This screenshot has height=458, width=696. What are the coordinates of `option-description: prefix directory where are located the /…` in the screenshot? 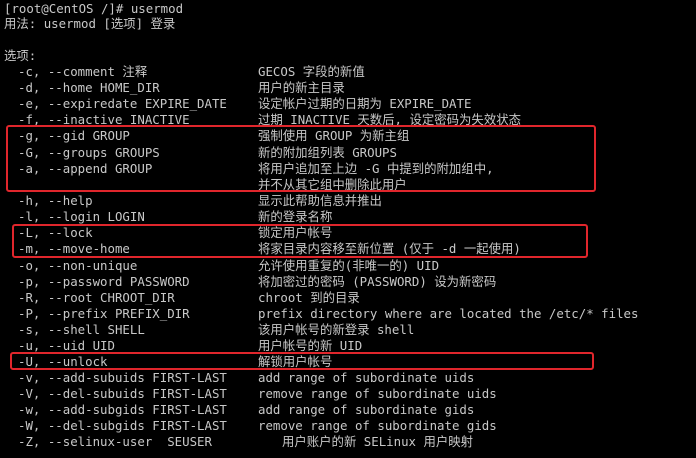 It's located at (448, 313).